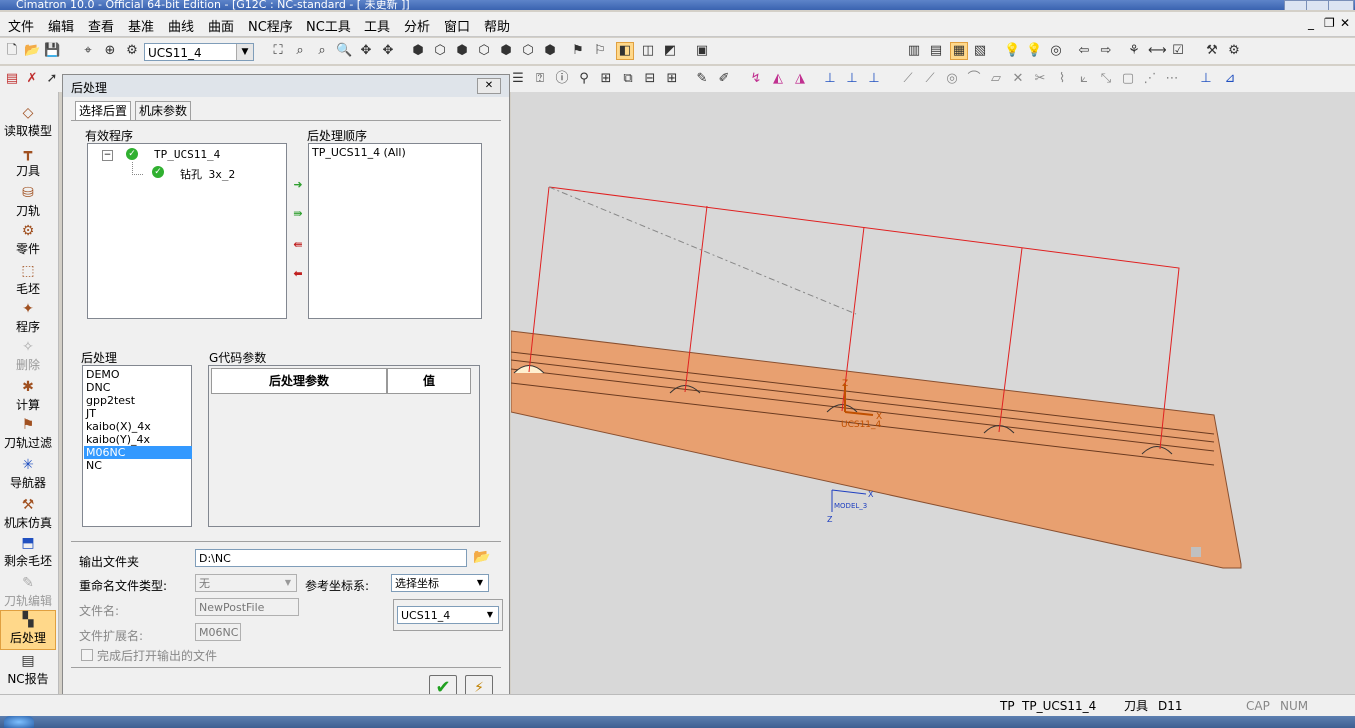 The width and height of the screenshot is (1355, 728). Describe the element at coordinates (1341, 5) in the screenshot. I see `close-window-button` at that location.